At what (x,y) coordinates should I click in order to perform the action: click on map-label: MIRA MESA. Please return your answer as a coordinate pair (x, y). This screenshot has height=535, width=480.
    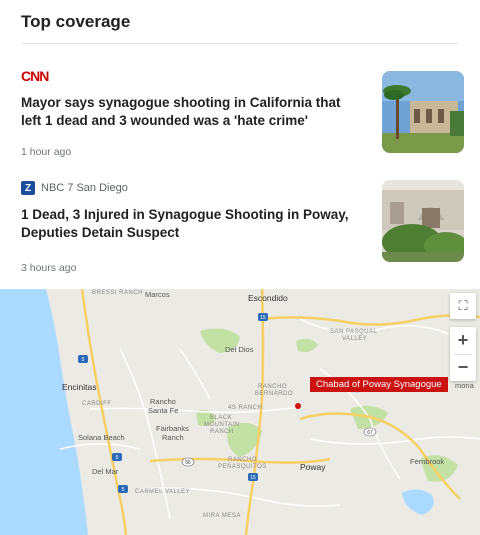
    Looking at the image, I should click on (222, 516).